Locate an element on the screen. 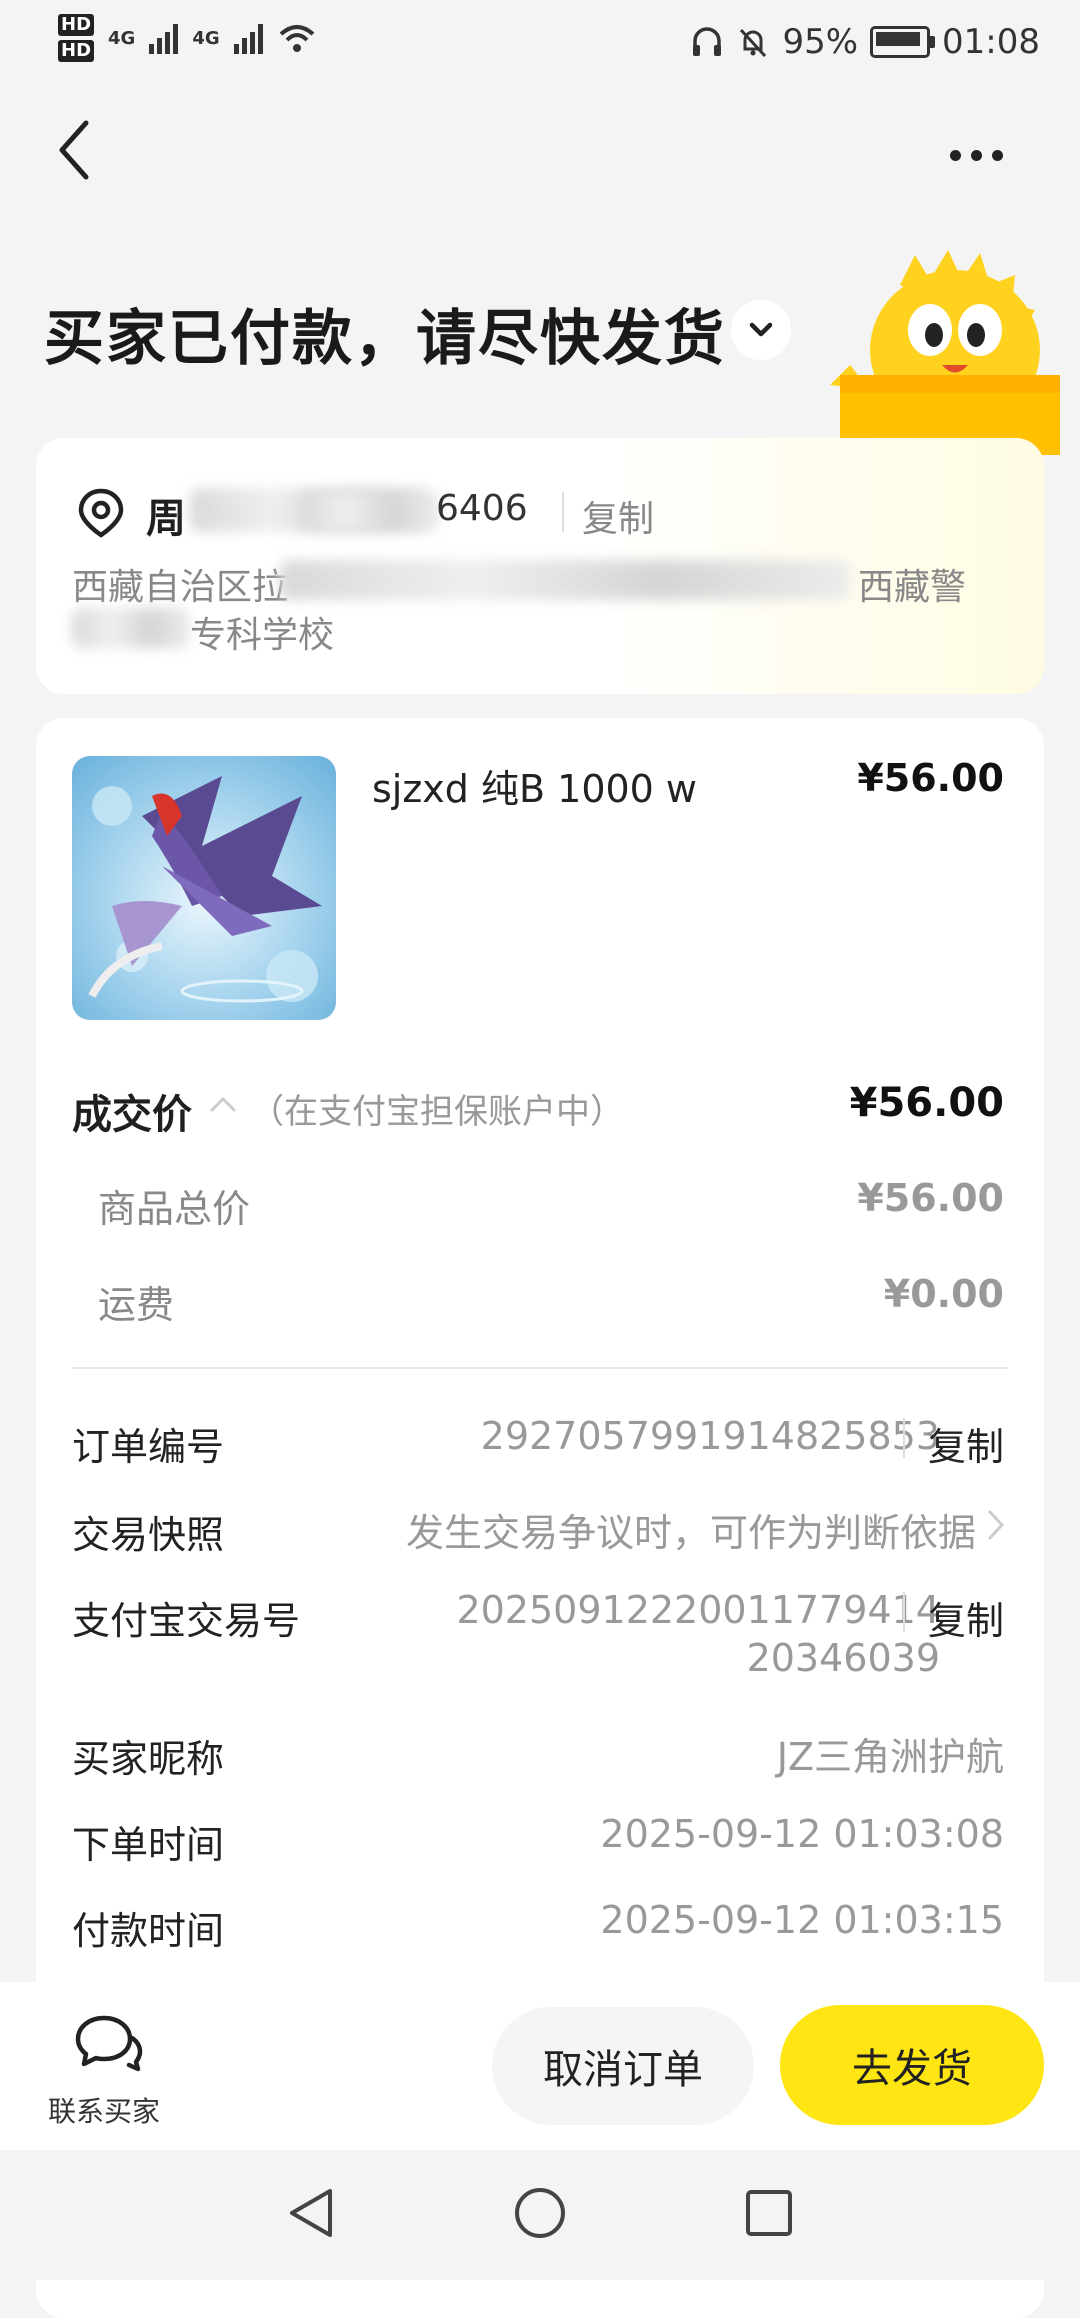 This screenshot has width=1080, height=2318. address-line2: 专科学校 is located at coordinates (262, 635).